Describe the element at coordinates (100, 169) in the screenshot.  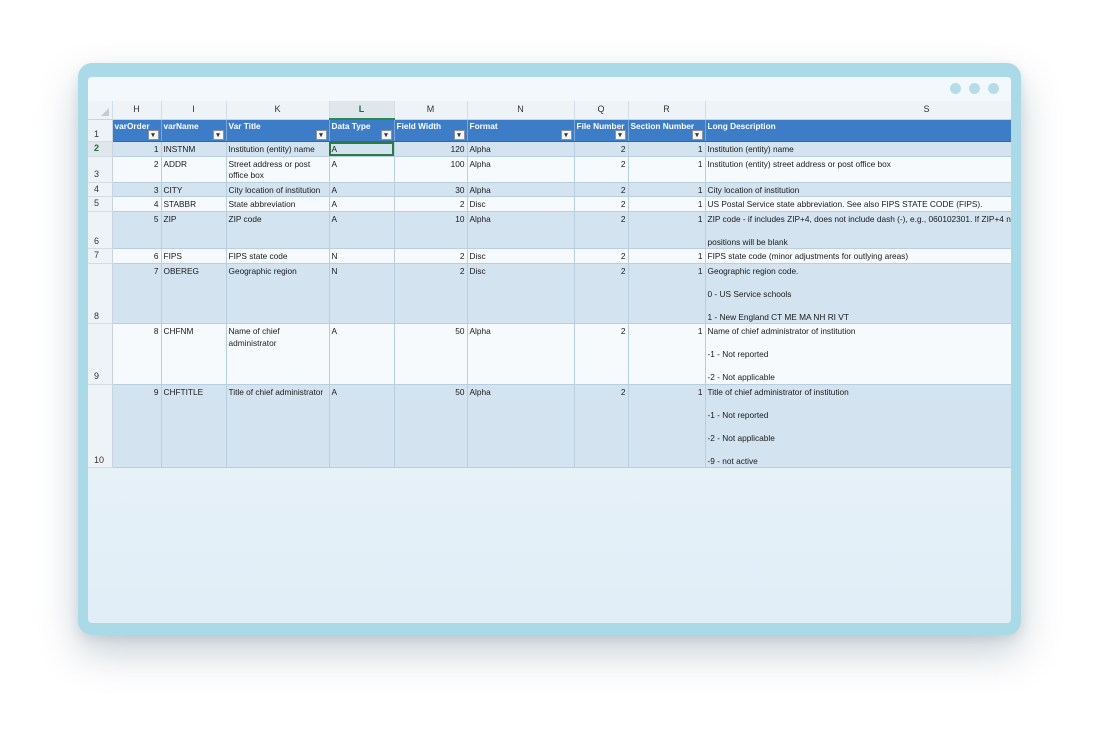
I see `row-number: 3` at that location.